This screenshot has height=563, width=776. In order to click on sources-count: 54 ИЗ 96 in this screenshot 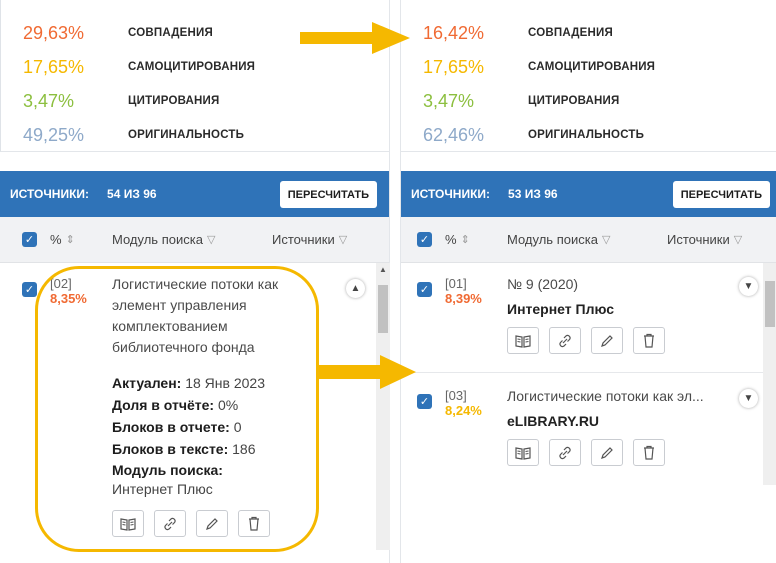, I will do `click(132, 194)`.